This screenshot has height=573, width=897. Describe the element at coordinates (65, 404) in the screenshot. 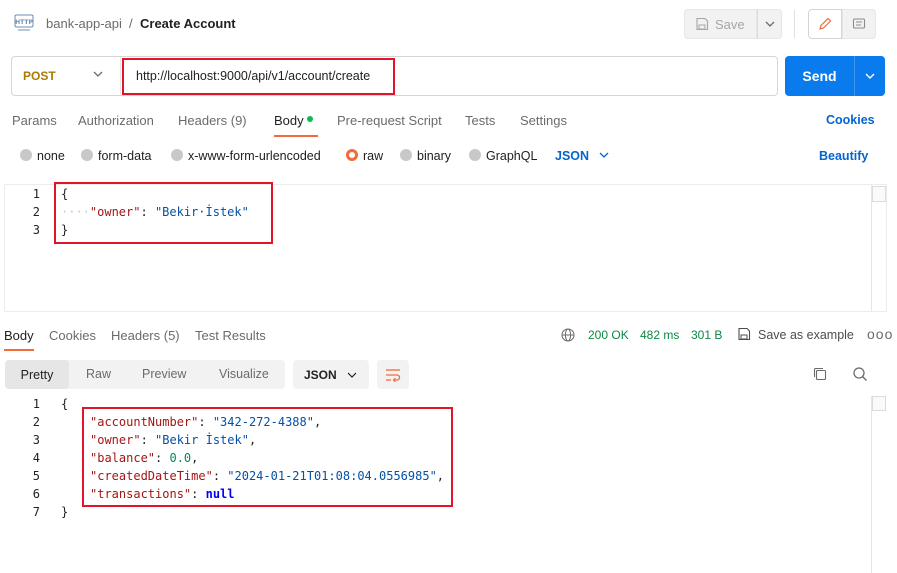

I see `code-brace: {` at that location.